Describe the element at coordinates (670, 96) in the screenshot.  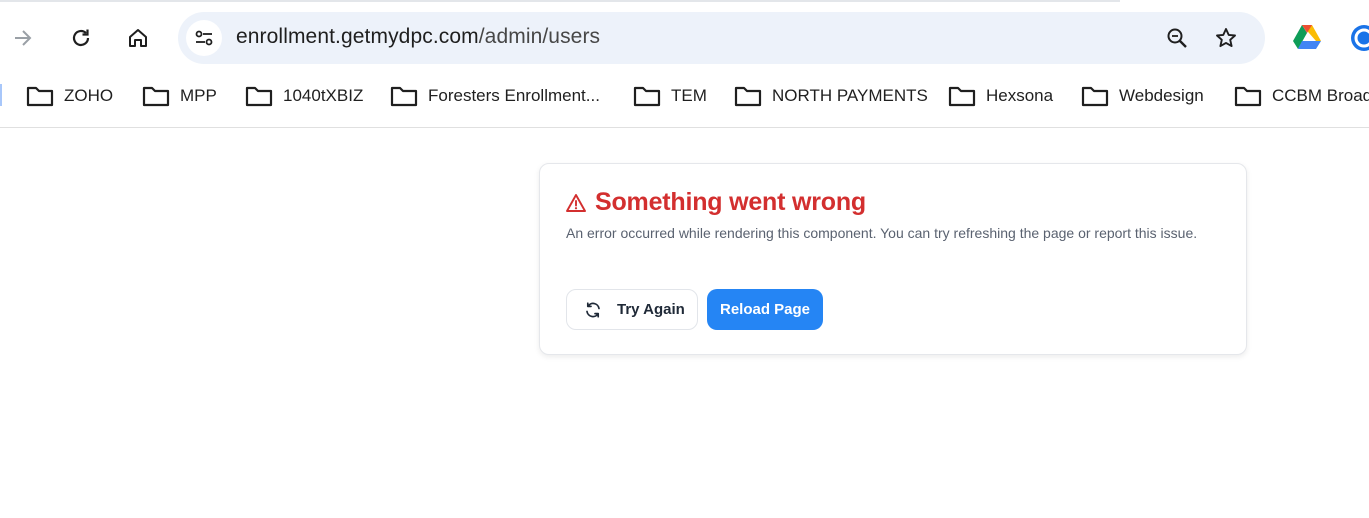
I see `bookmark-folder-tem: TEM` at that location.